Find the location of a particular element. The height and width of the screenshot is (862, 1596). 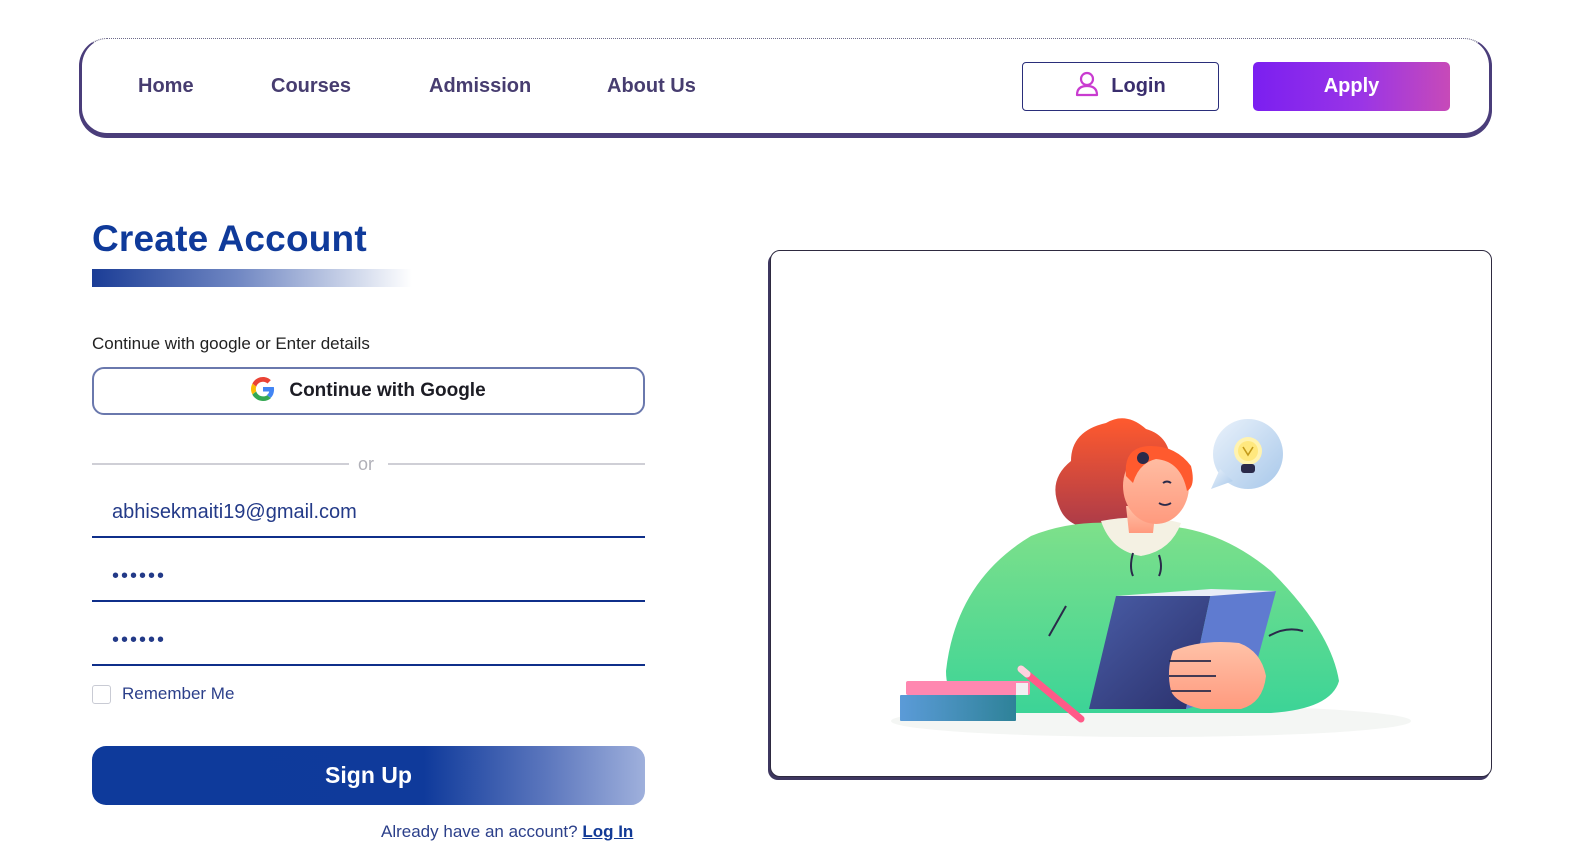

google-button-label: Continue with Google is located at coordinates (387, 390).